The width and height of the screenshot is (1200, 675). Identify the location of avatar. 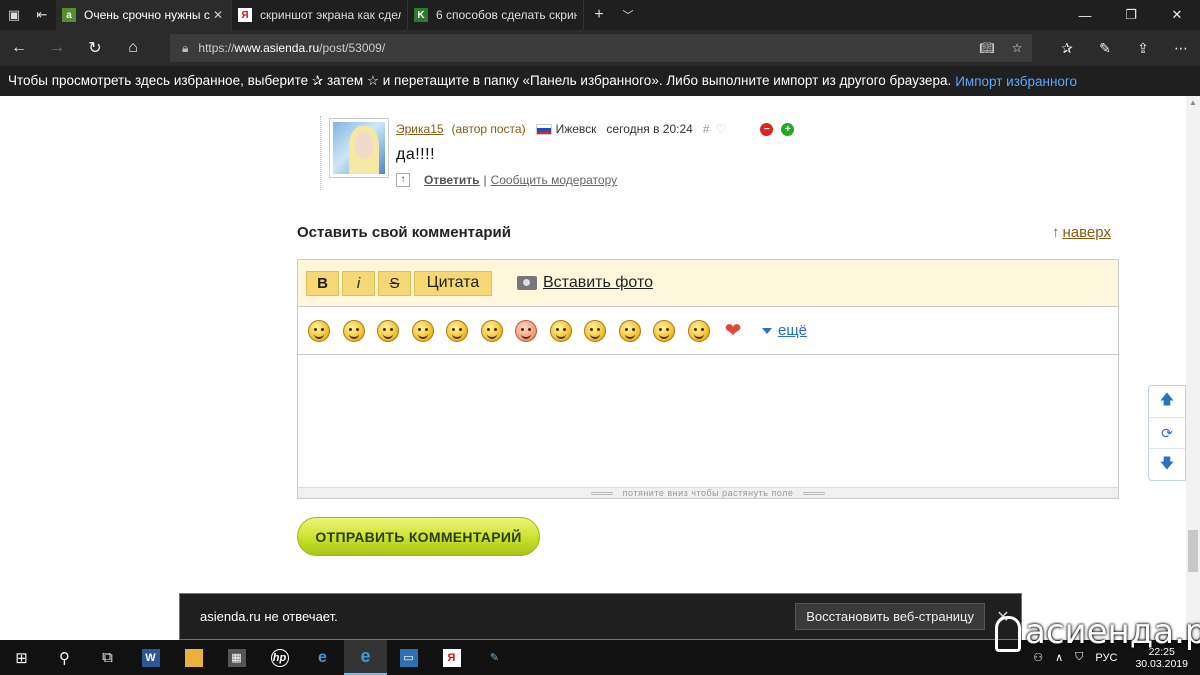
(359, 148).